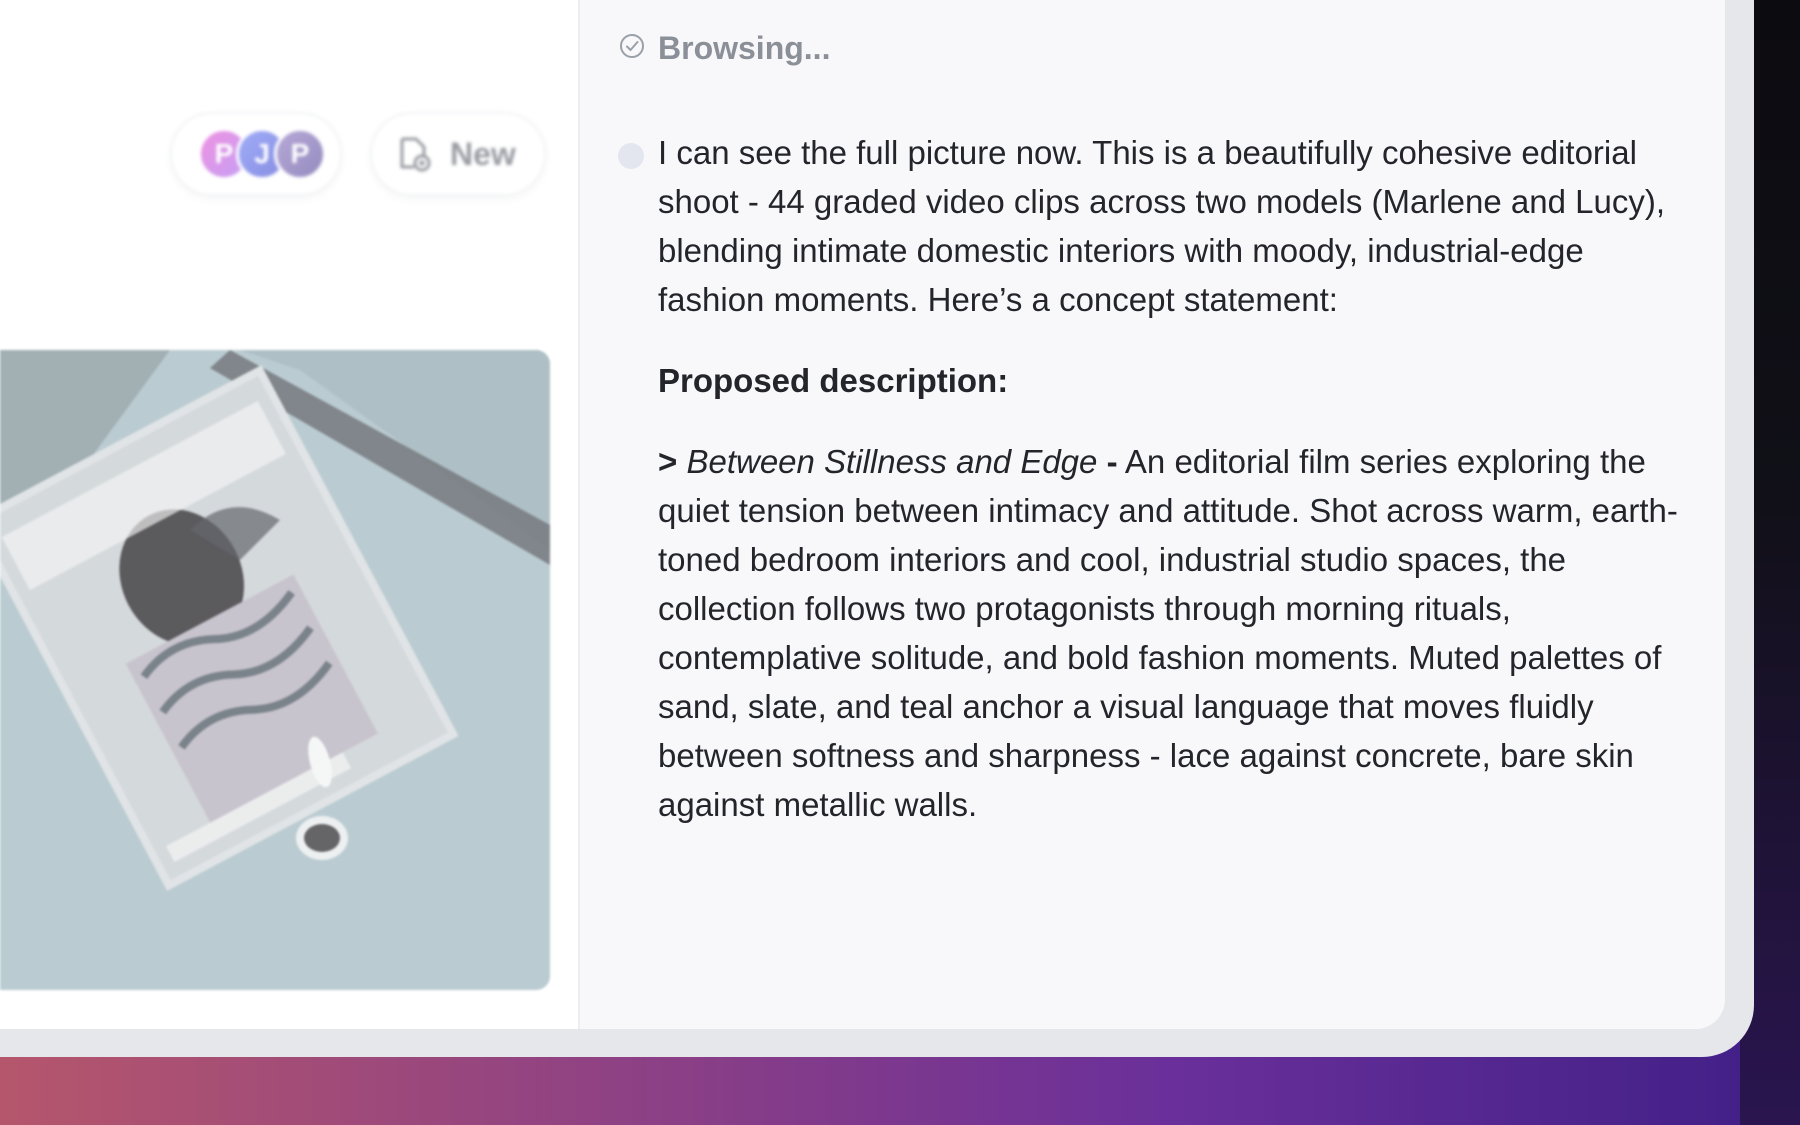 This screenshot has width=1800, height=1125. What do you see at coordinates (256, 154) in the screenshot?
I see `collaborators-button: P J P` at bounding box center [256, 154].